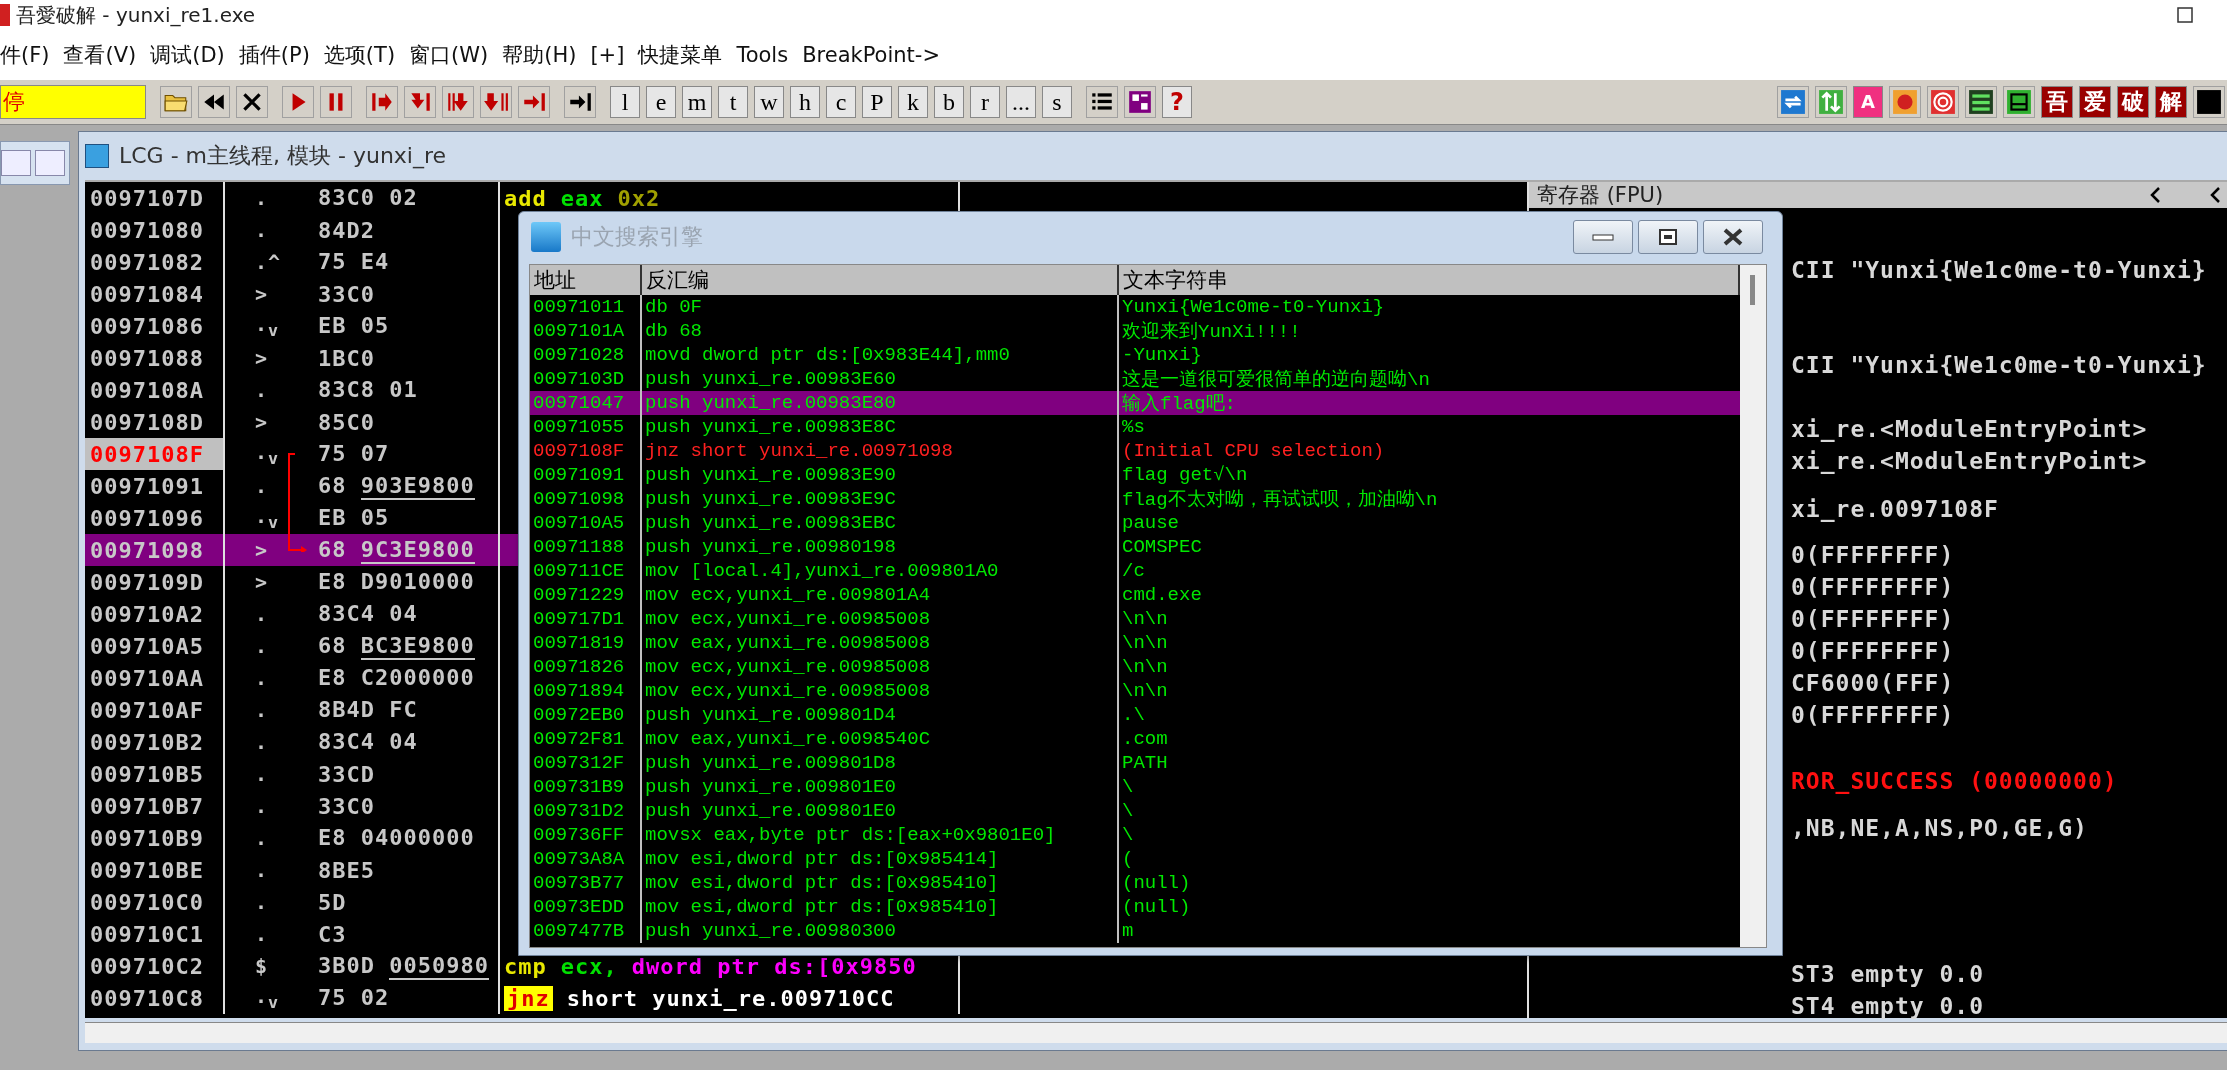 The width and height of the screenshot is (2227, 1070). I want to click on result-row: 009711CE mov [local.4],yunxi_re.009801A0 /c, so click(1135, 571).